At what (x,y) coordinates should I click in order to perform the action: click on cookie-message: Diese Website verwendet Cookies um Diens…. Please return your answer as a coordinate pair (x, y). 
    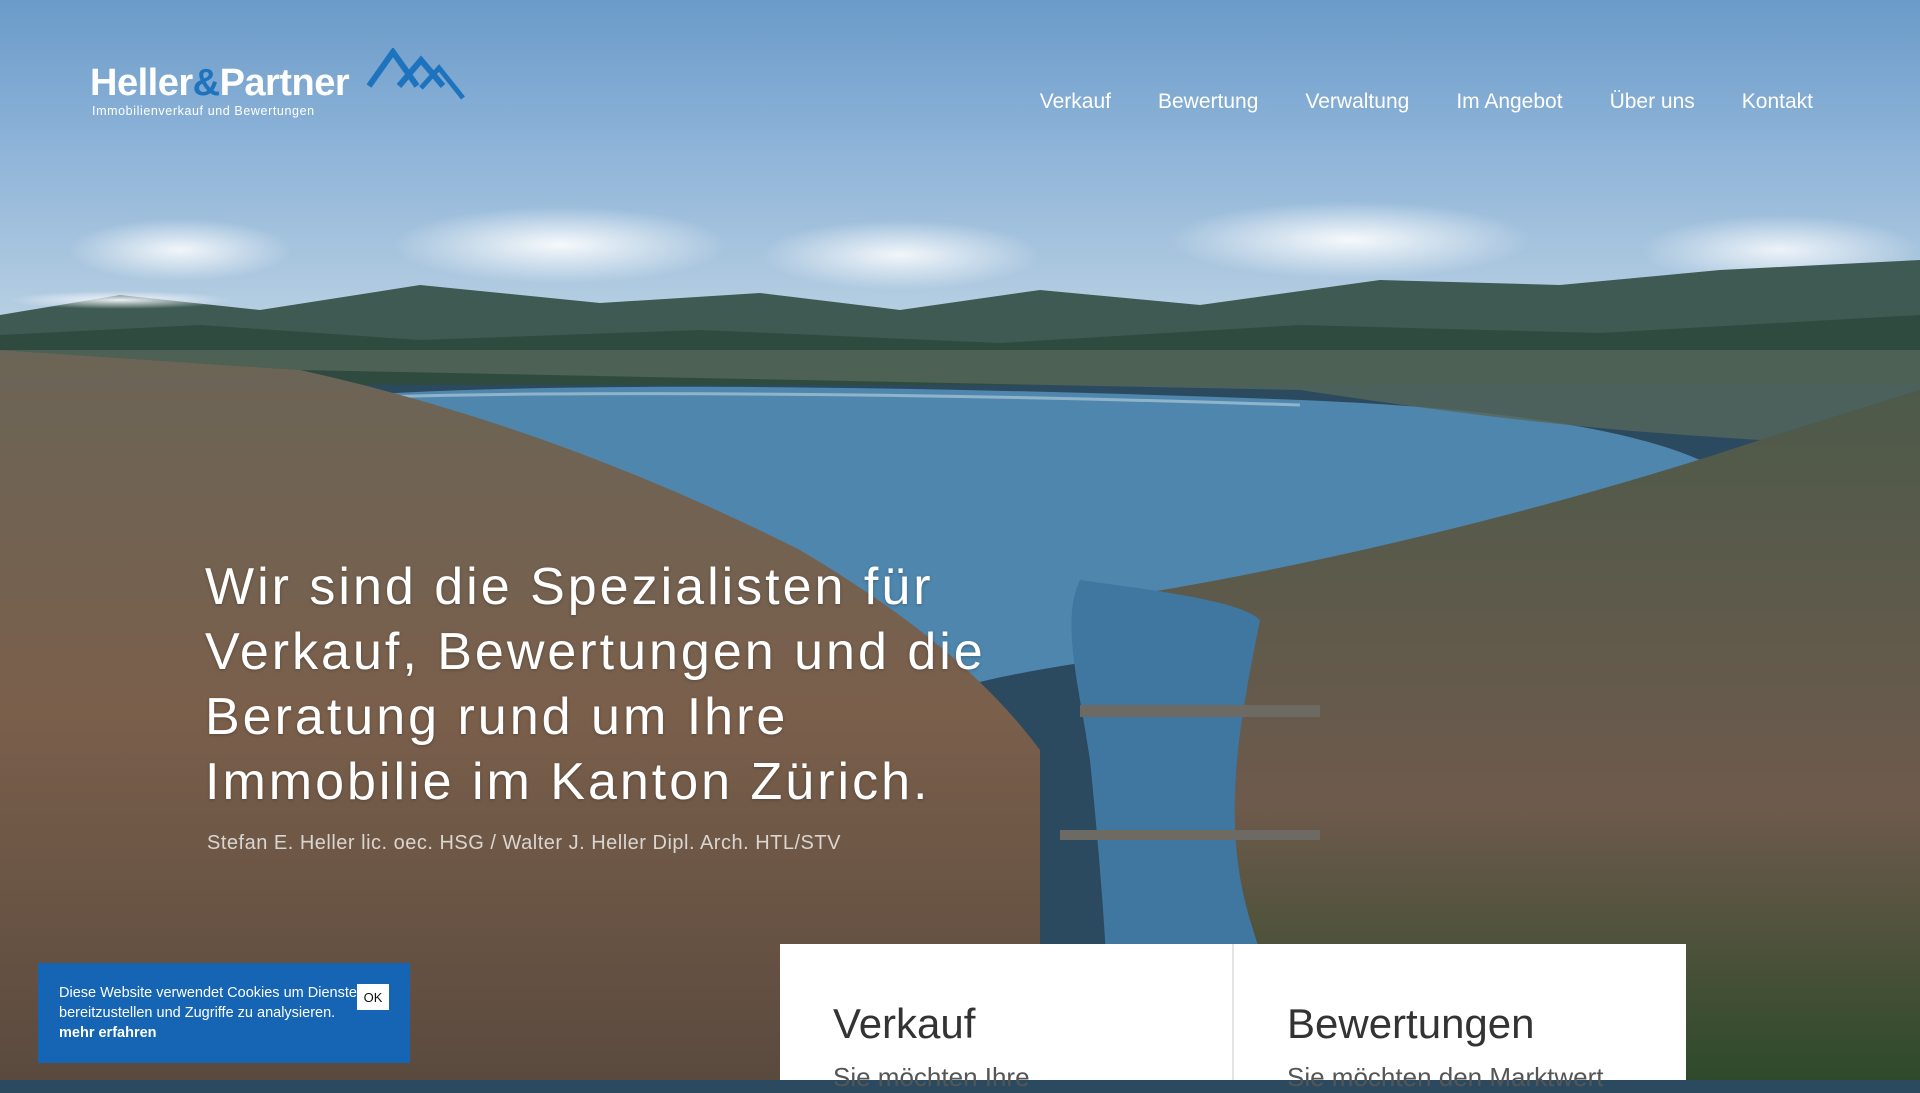
    Looking at the image, I should click on (209, 1013).